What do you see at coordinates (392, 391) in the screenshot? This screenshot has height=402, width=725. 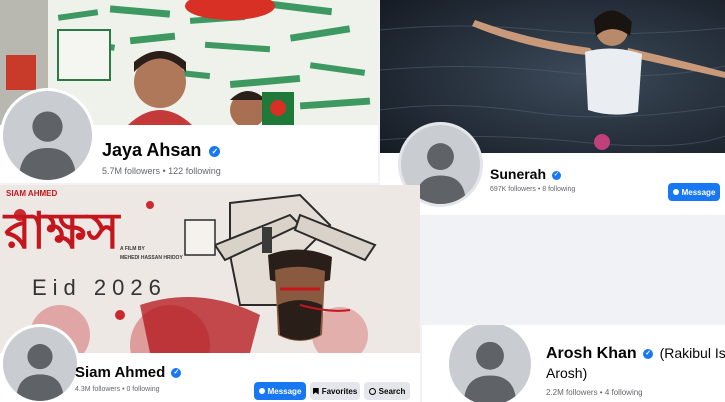 I see `search-button-label: Search` at bounding box center [392, 391].